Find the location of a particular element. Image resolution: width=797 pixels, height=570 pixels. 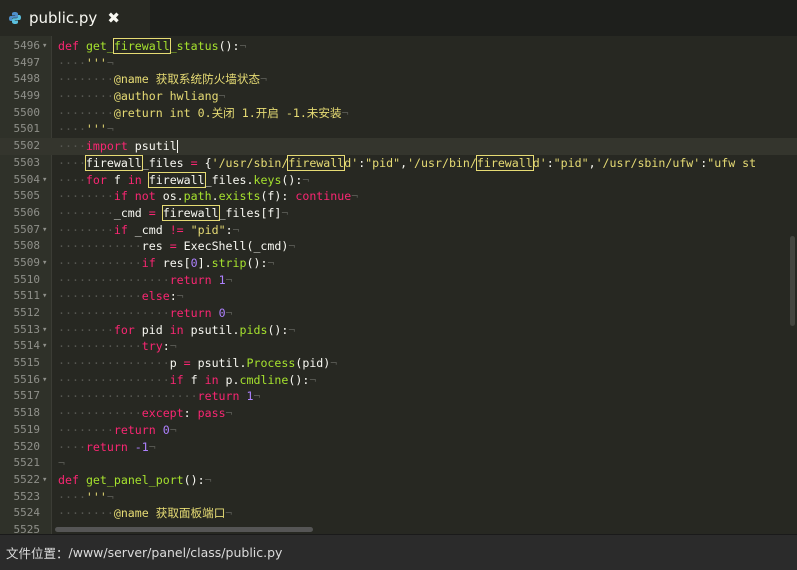

line-number: 5506 is located at coordinates (27, 212).